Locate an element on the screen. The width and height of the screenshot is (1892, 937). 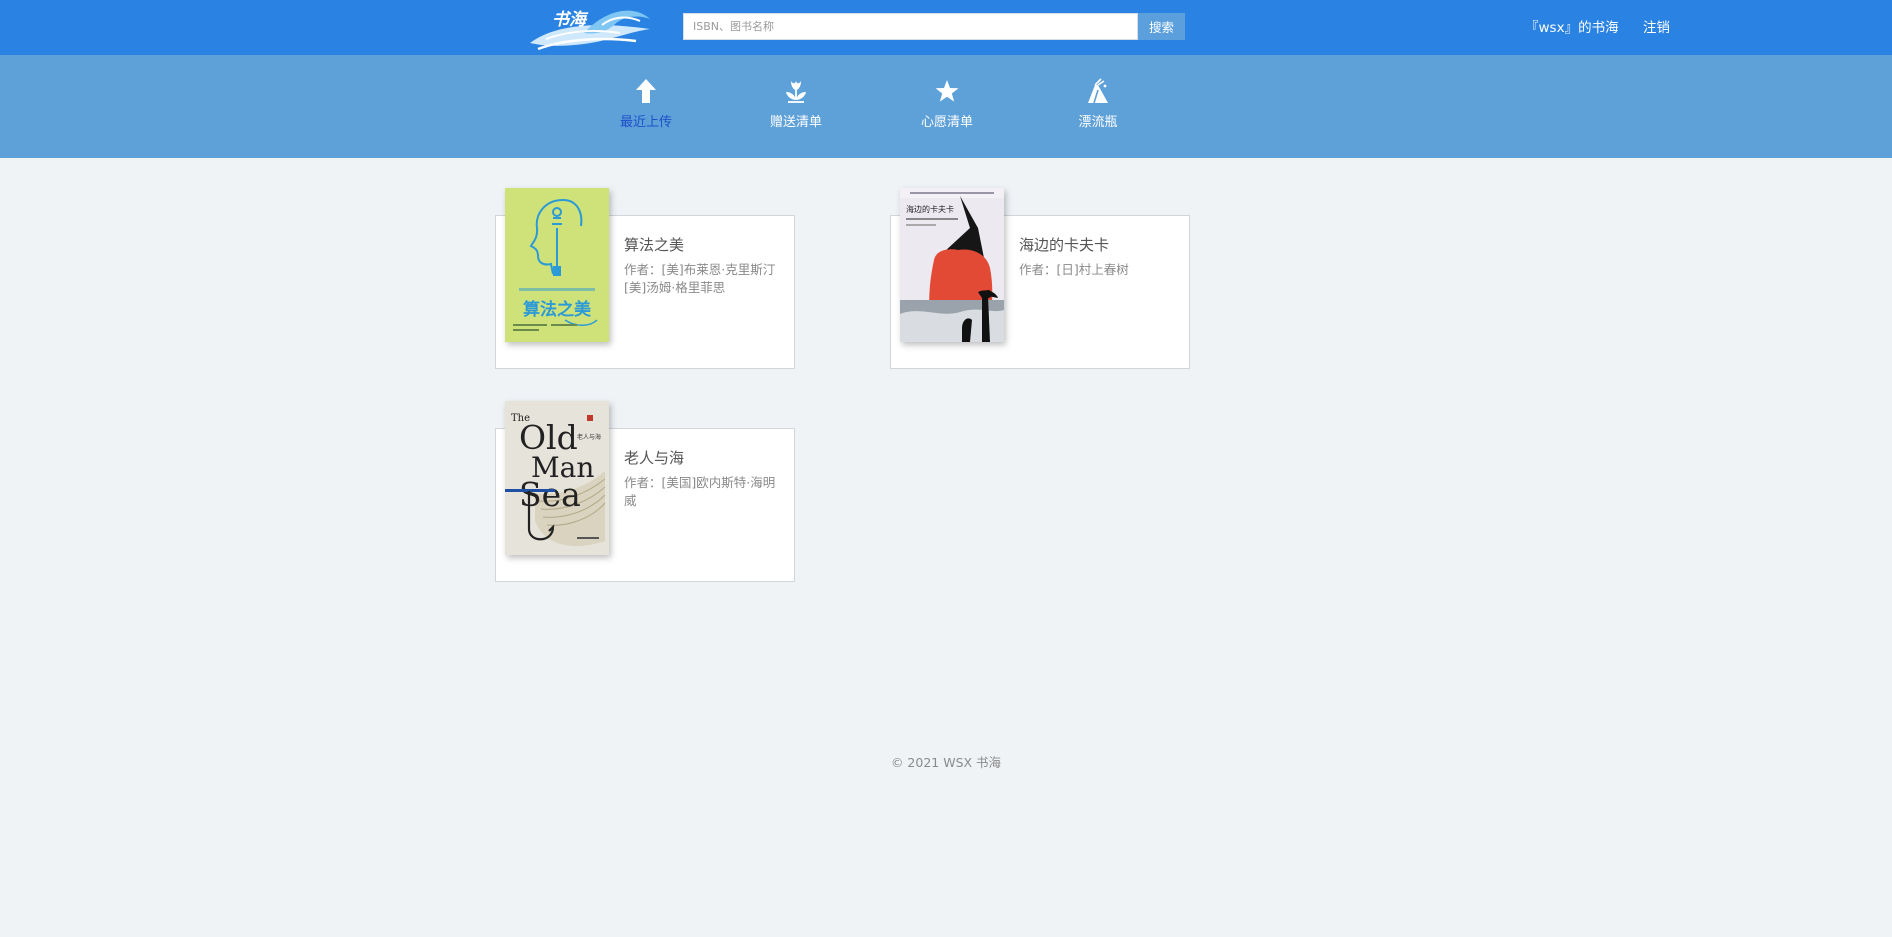
star-icon is located at coordinates (947, 91).